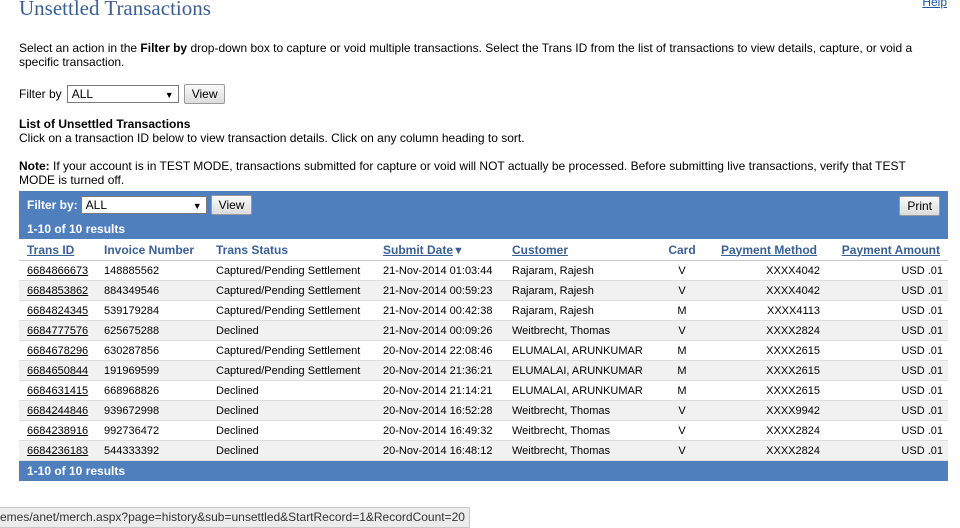 This screenshot has height=528, width=960. Describe the element at coordinates (57, 350) in the screenshot. I see `trans-id-link: 6684678296` at that location.